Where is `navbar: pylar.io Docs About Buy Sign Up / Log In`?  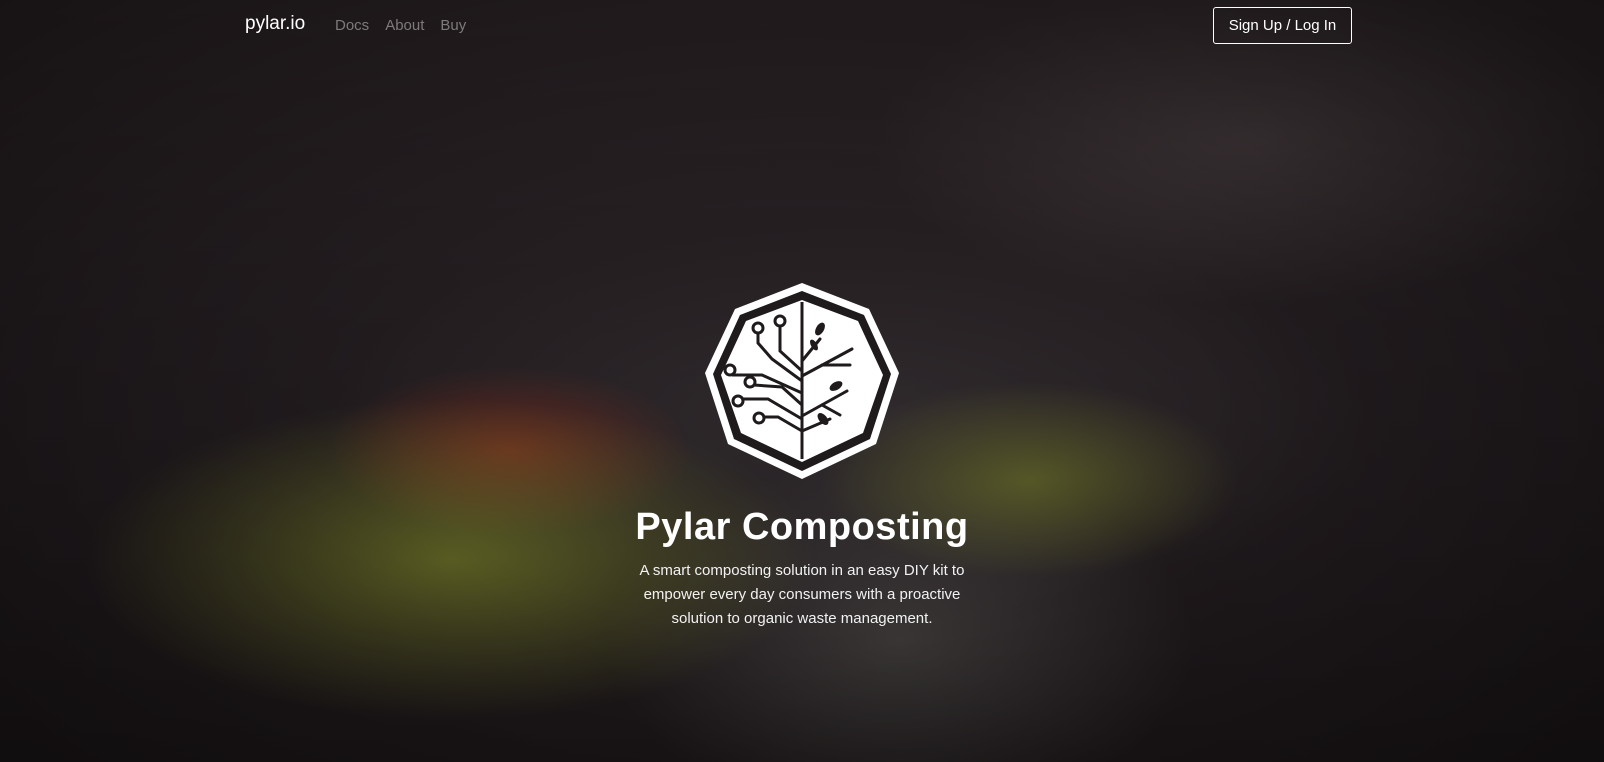
navbar: pylar.io Docs About Buy Sign Up / Log In is located at coordinates (802, 26).